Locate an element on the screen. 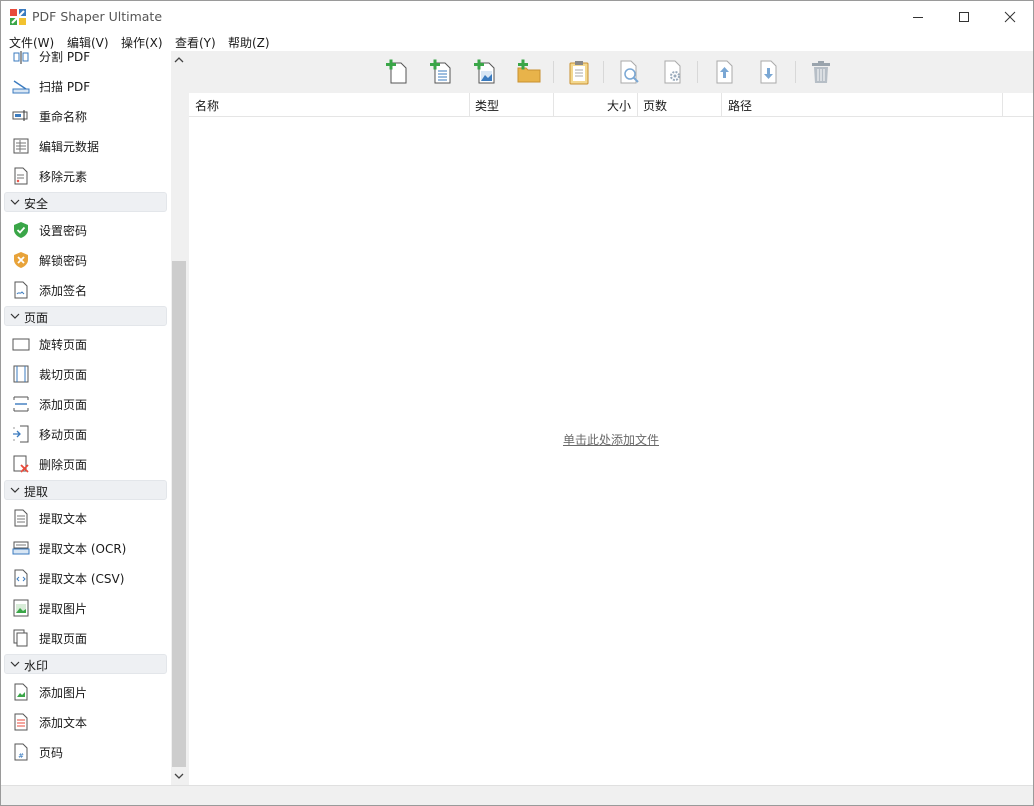 This screenshot has width=1034, height=806. ocr-icon is located at coordinates (21, 548).